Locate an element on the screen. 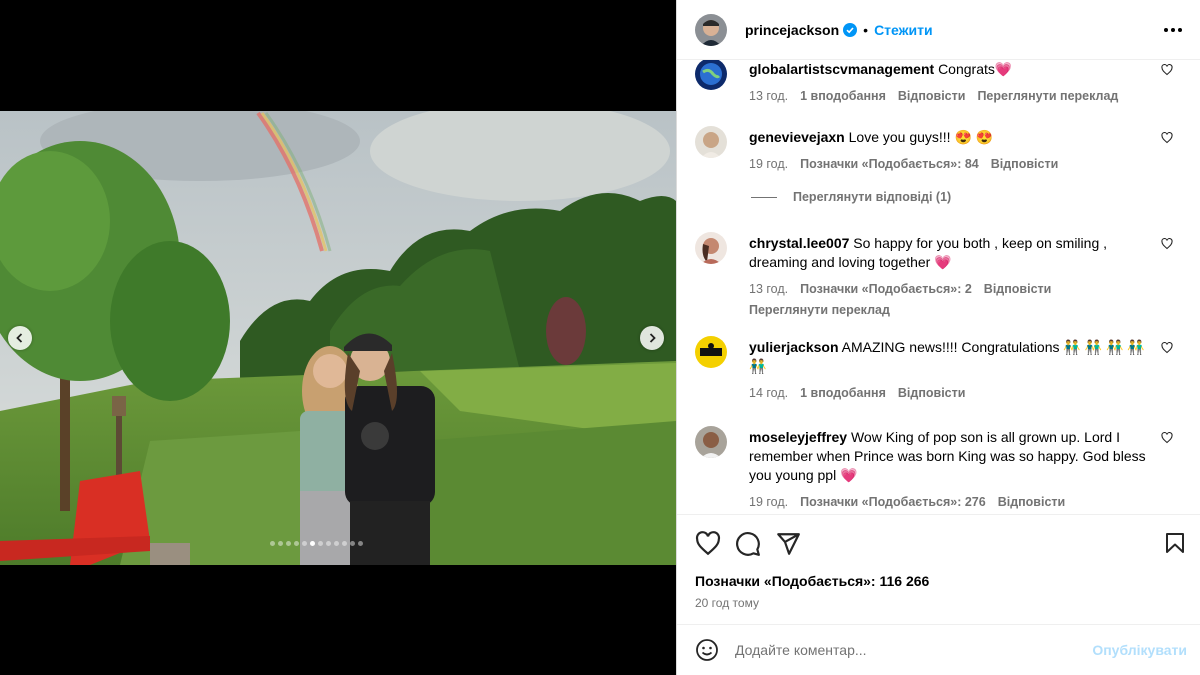 The image size is (1200, 675). add-comment-bar: Додайте коментар... Опублікувати is located at coordinates (938, 649).